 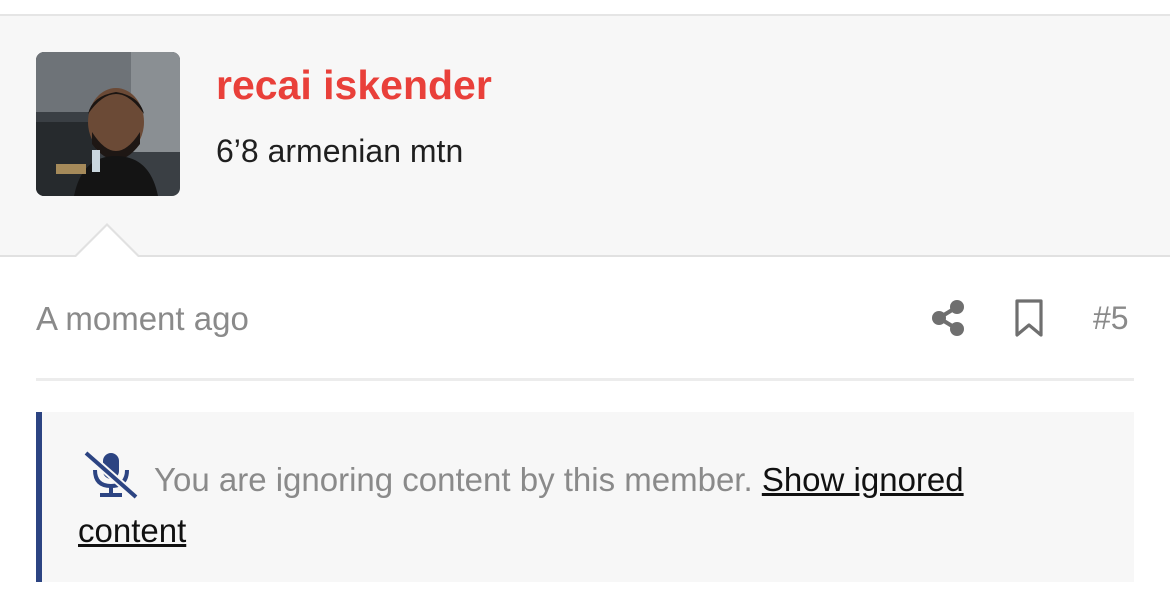 I want to click on ignored-message-text: You are ignoring content by this member., so click(x=453, y=479).